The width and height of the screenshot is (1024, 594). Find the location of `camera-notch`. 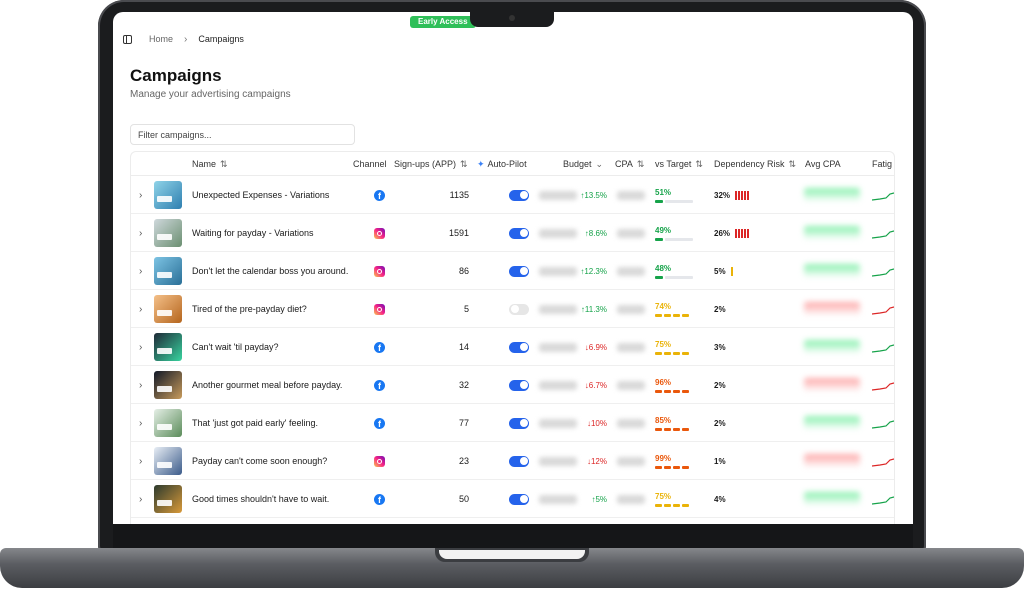

camera-notch is located at coordinates (512, 18).